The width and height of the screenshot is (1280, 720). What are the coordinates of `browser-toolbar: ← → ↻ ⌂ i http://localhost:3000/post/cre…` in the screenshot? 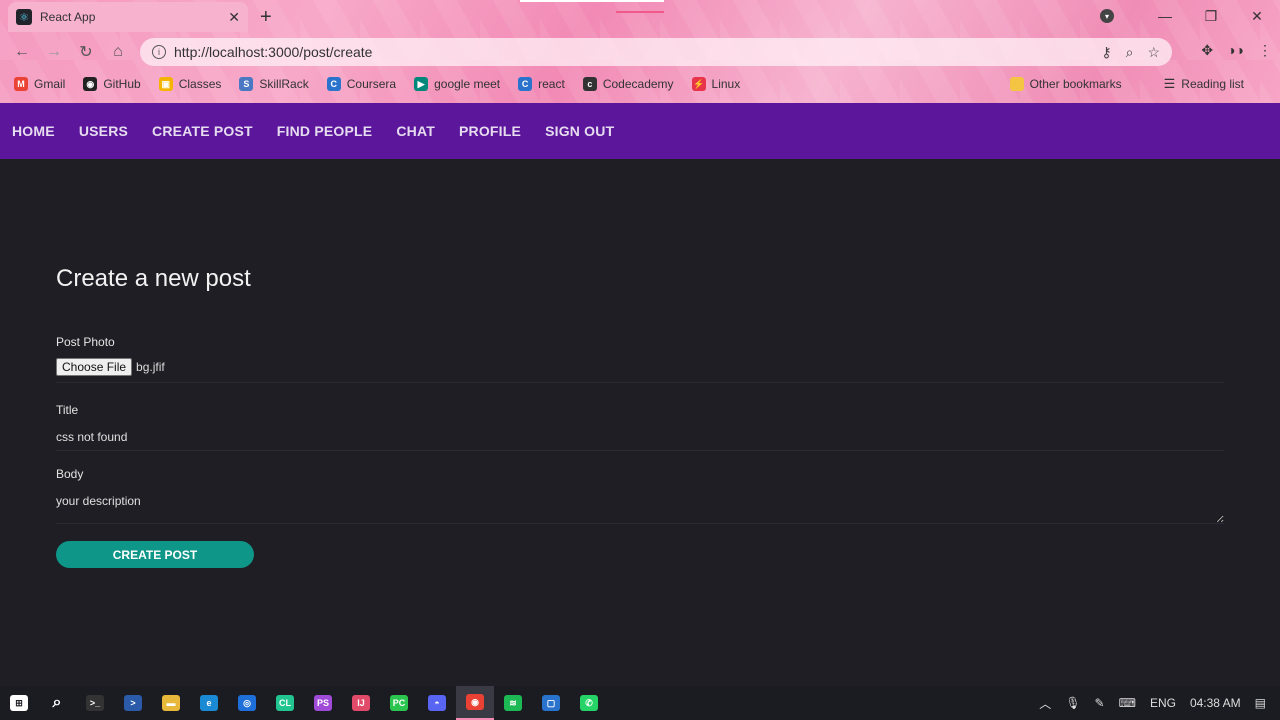 It's located at (640, 52).